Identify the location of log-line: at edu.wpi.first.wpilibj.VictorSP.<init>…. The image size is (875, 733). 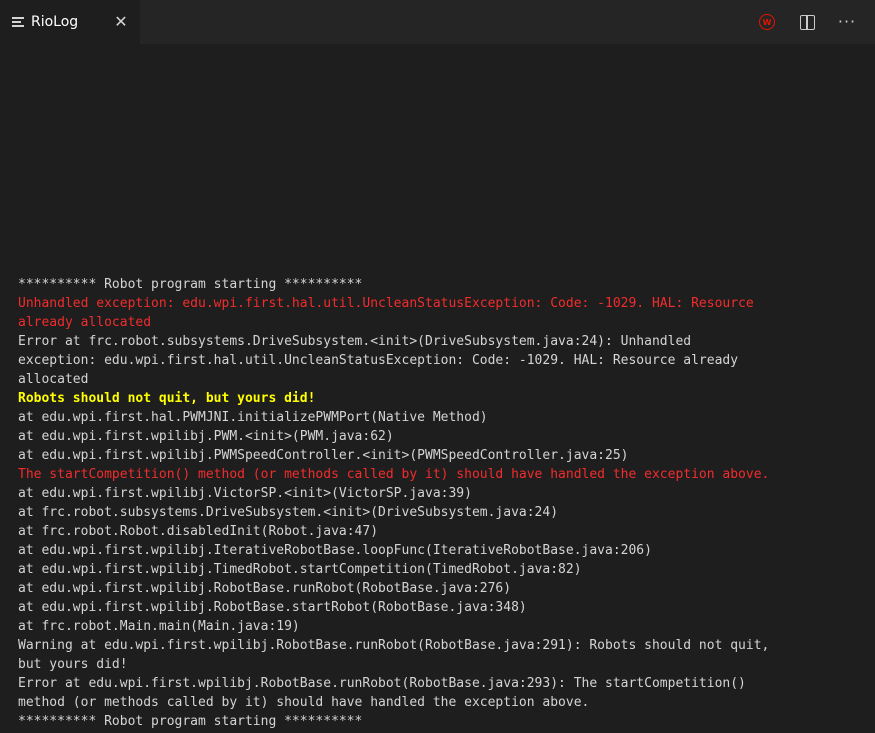
(245, 493).